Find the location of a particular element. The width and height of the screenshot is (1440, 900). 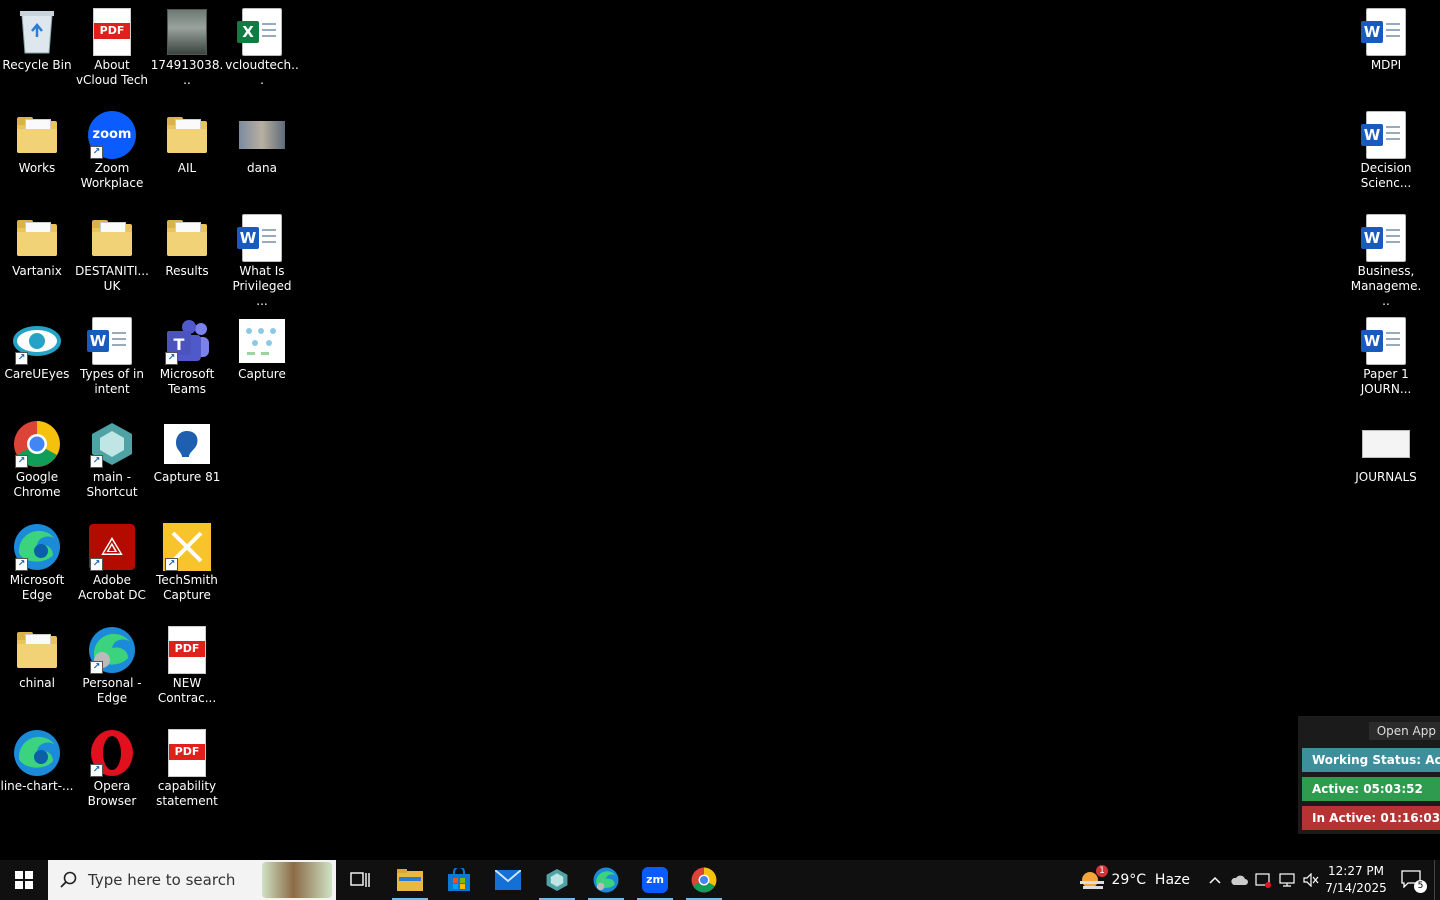

taskbar-file-explorer is located at coordinates (410, 880).